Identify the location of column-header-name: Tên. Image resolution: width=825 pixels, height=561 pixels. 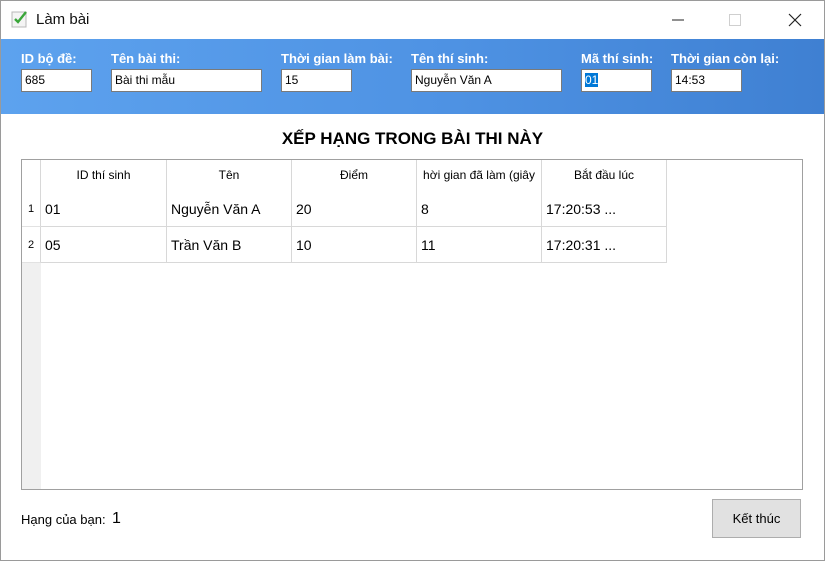
(229, 175).